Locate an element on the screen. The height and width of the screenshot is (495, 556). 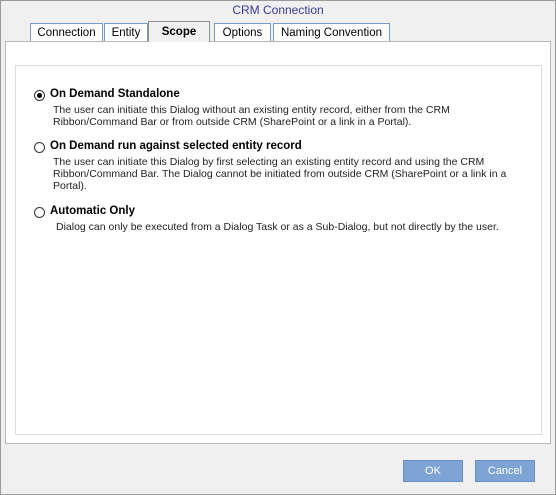
tab-entity: Entity is located at coordinates (126, 32).